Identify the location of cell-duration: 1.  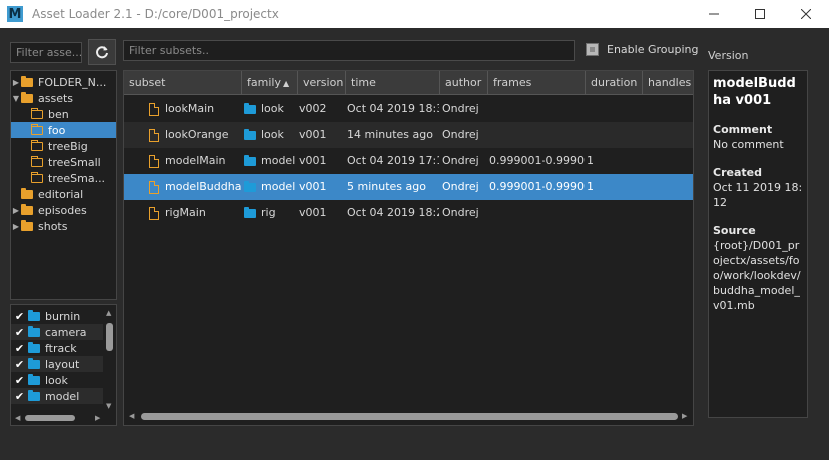
(590, 160).